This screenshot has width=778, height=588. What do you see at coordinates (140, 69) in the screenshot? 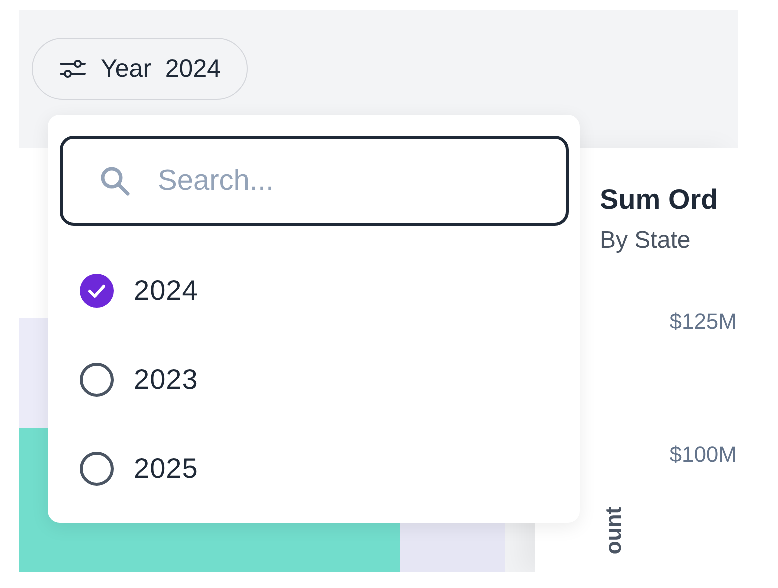
I see `year-filter-button: Year 2024` at bounding box center [140, 69].